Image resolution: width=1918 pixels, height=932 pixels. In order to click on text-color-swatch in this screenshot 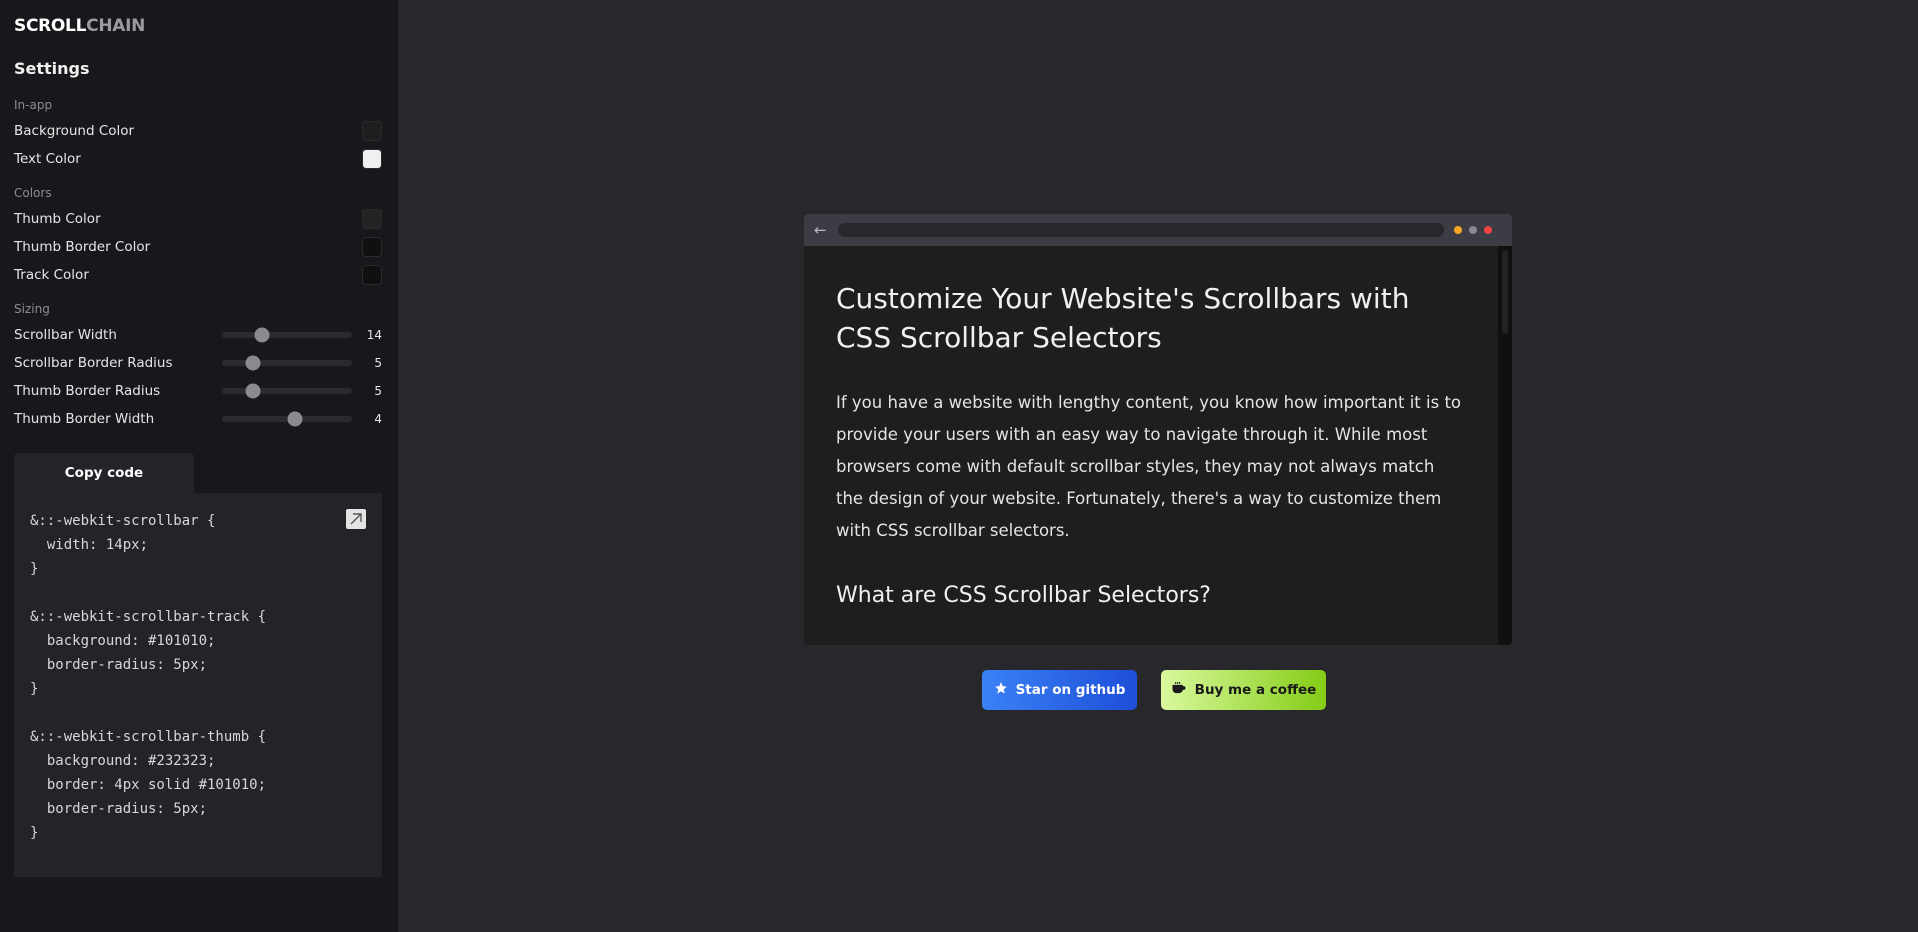, I will do `click(372, 159)`.